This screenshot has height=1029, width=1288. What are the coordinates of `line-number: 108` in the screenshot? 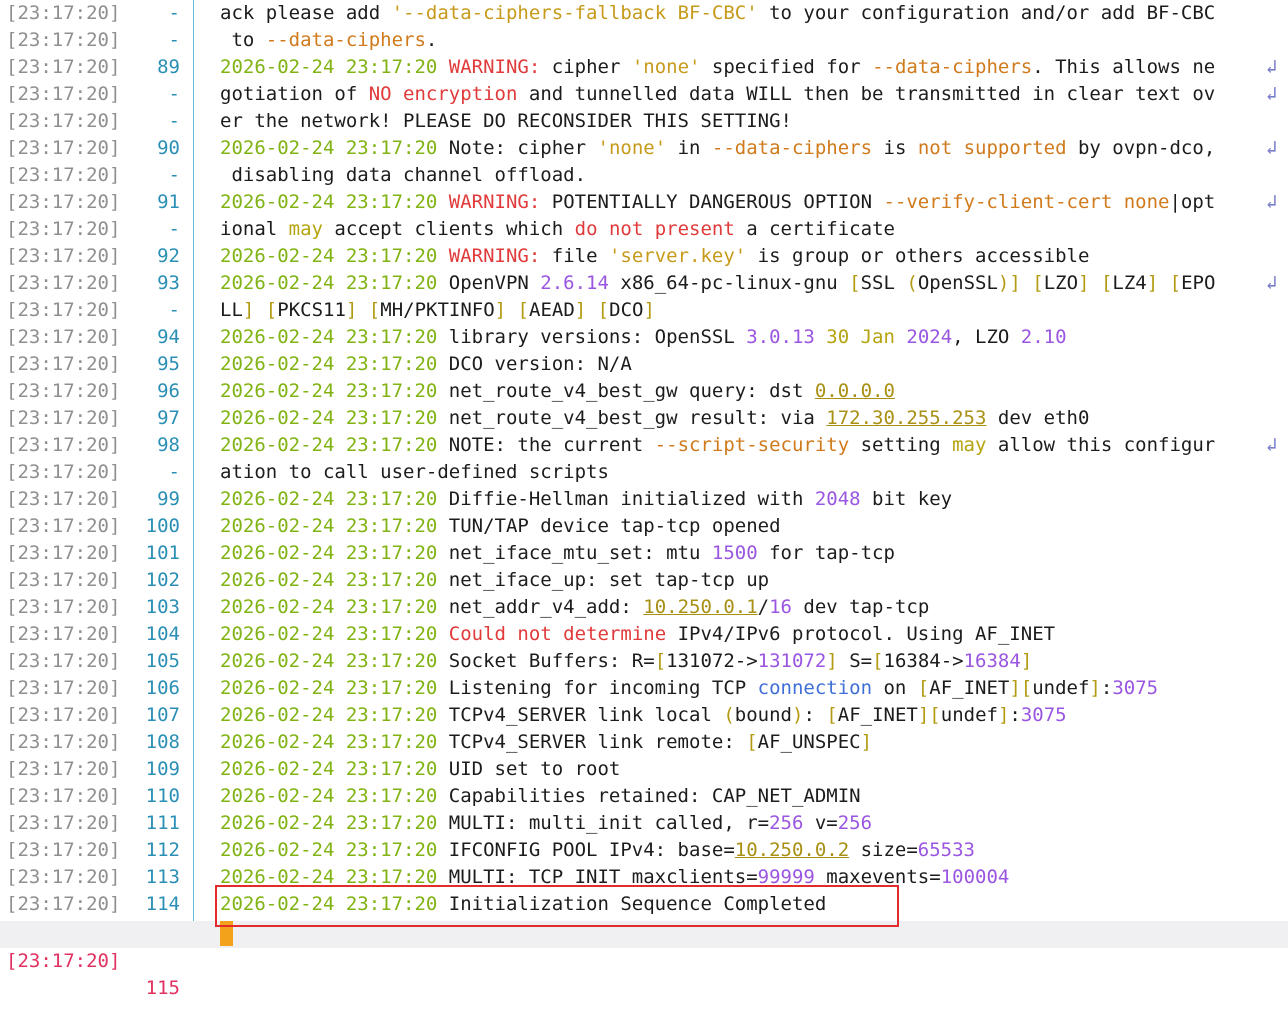 It's located at (162, 742).